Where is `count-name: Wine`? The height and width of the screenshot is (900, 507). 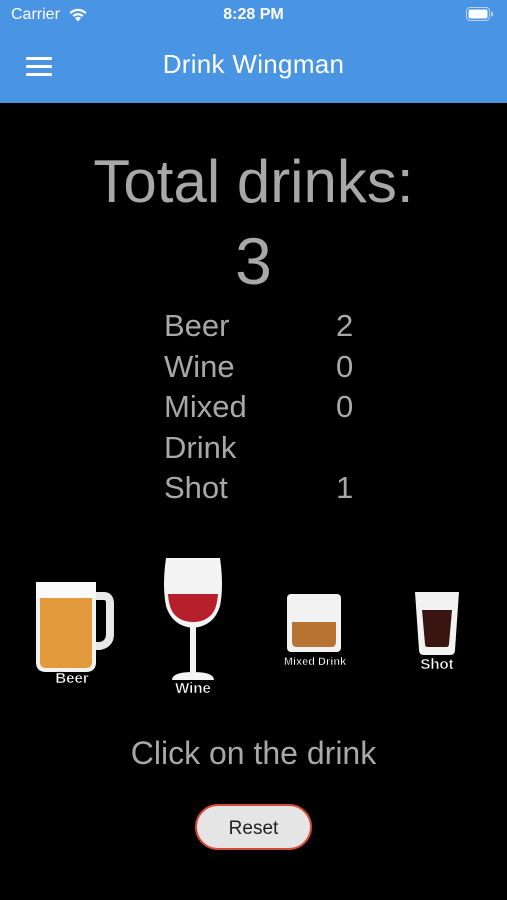
count-name: Wine is located at coordinates (199, 366).